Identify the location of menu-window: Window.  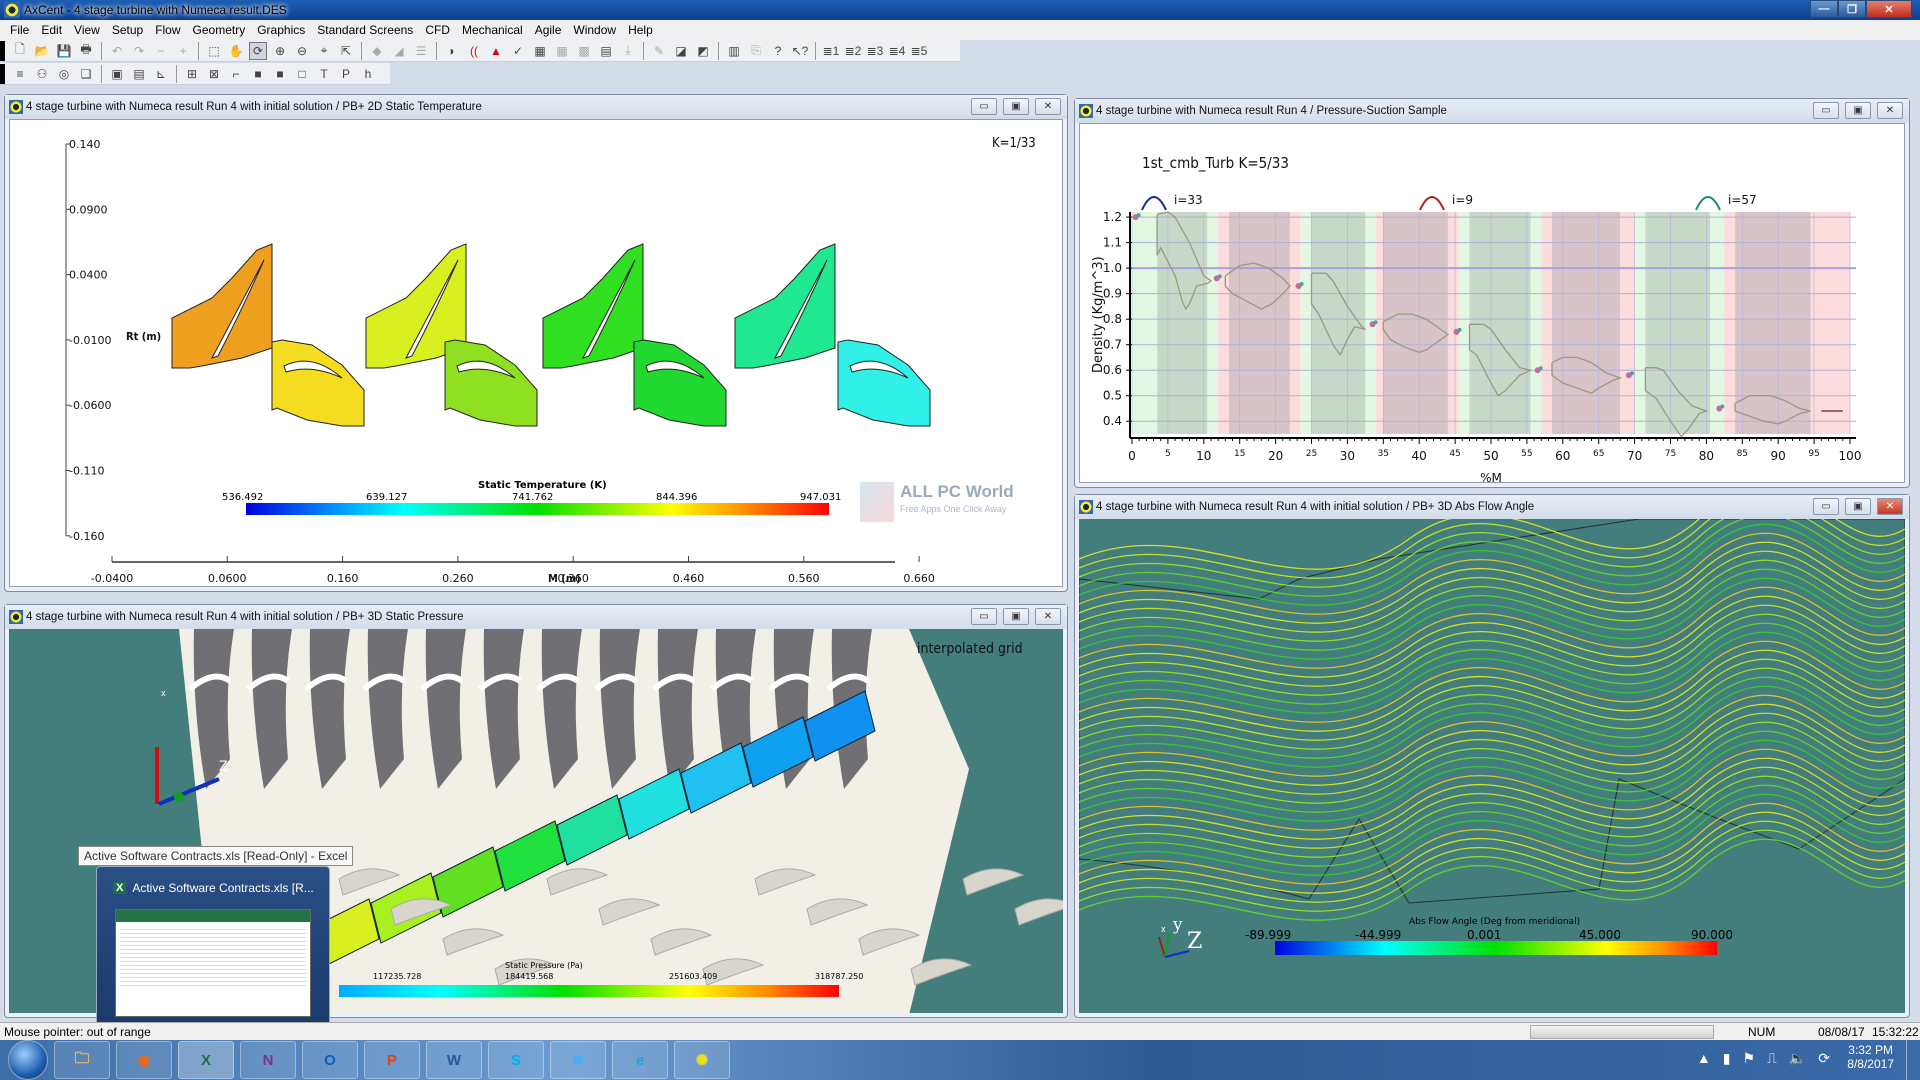
(594, 30).